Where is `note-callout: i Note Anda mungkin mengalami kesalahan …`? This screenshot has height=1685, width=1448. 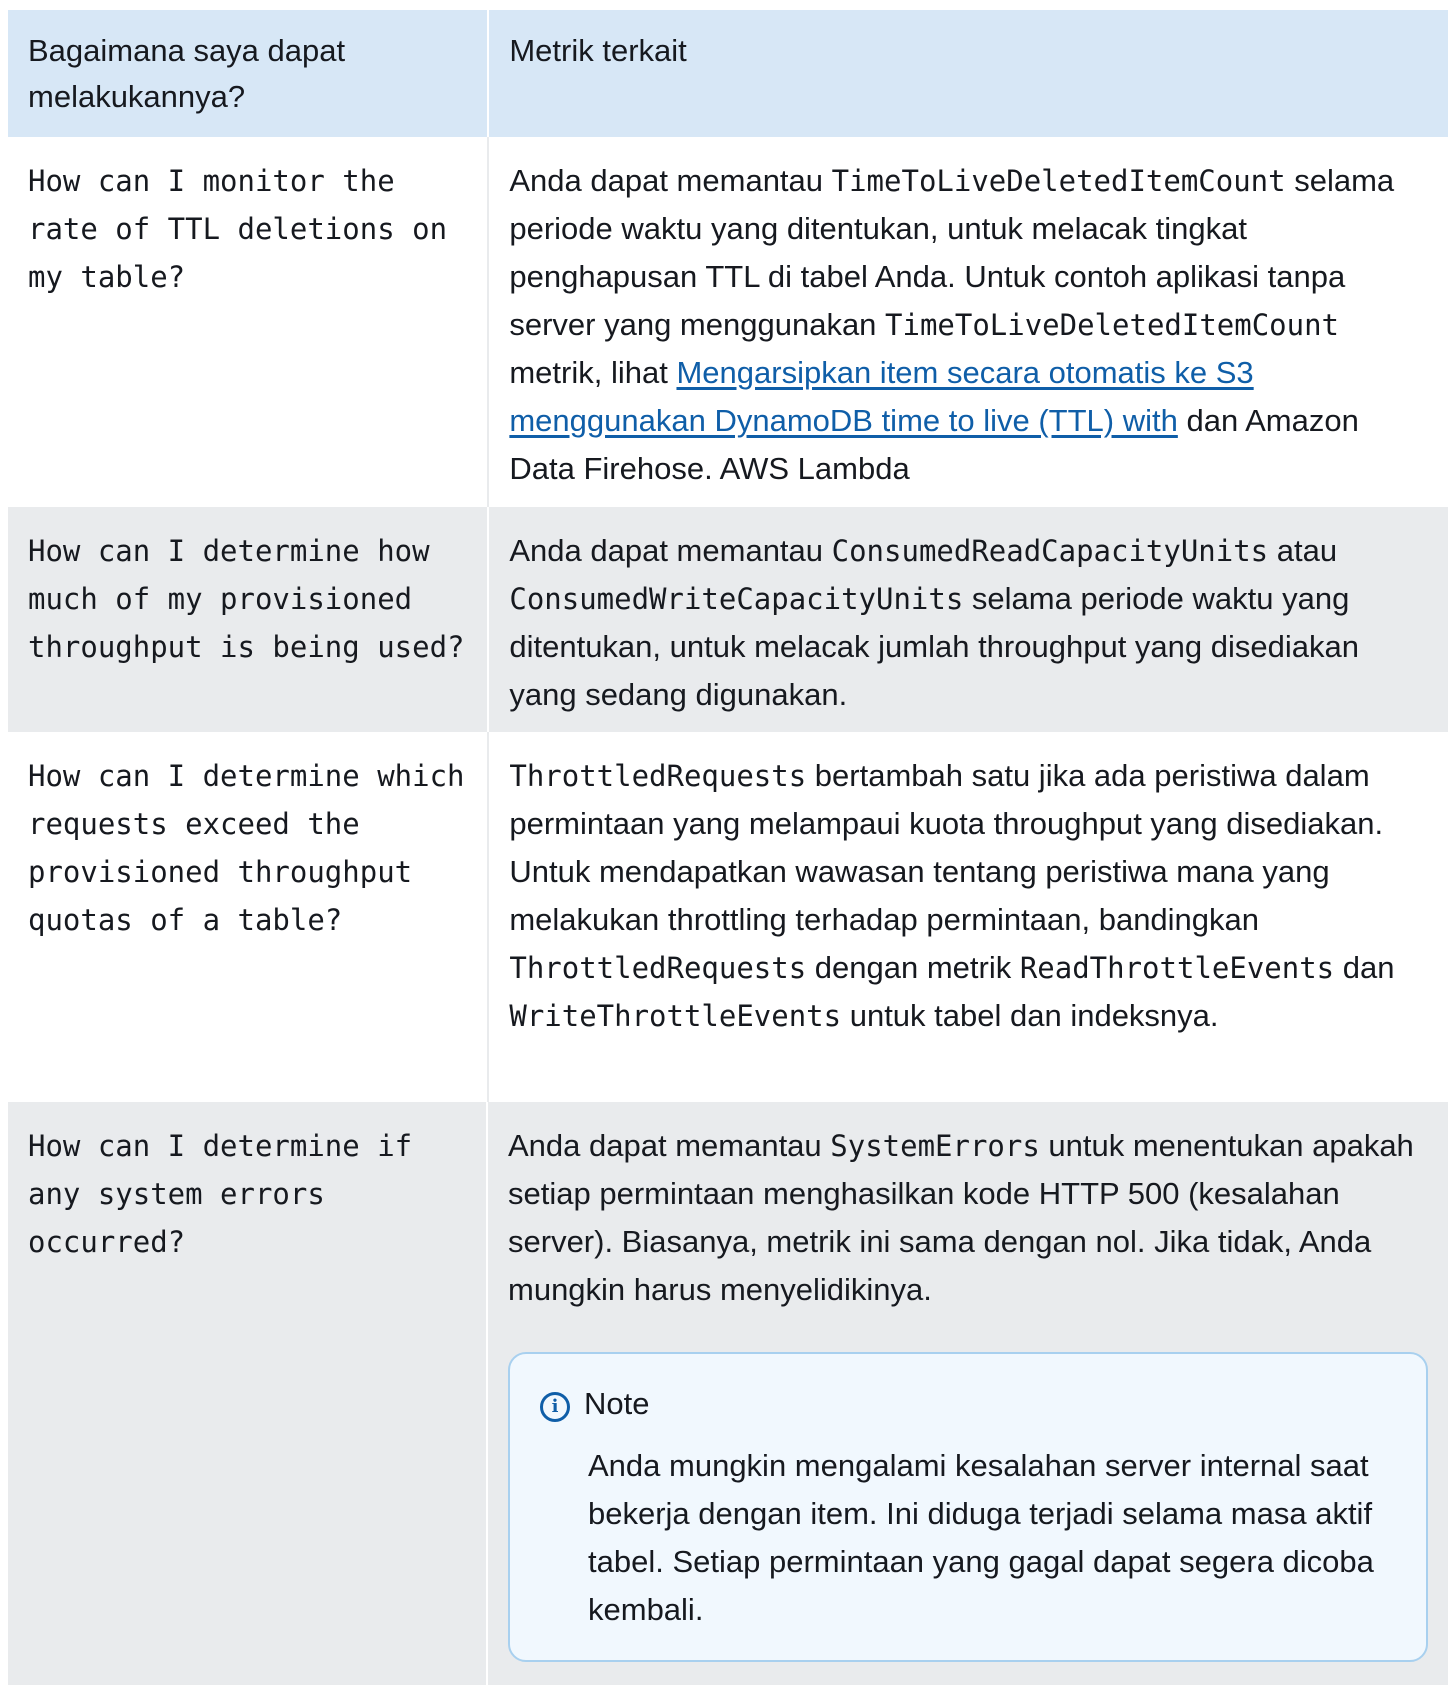 note-callout: i Note Anda mungkin mengalami kesalahan … is located at coordinates (968, 1507).